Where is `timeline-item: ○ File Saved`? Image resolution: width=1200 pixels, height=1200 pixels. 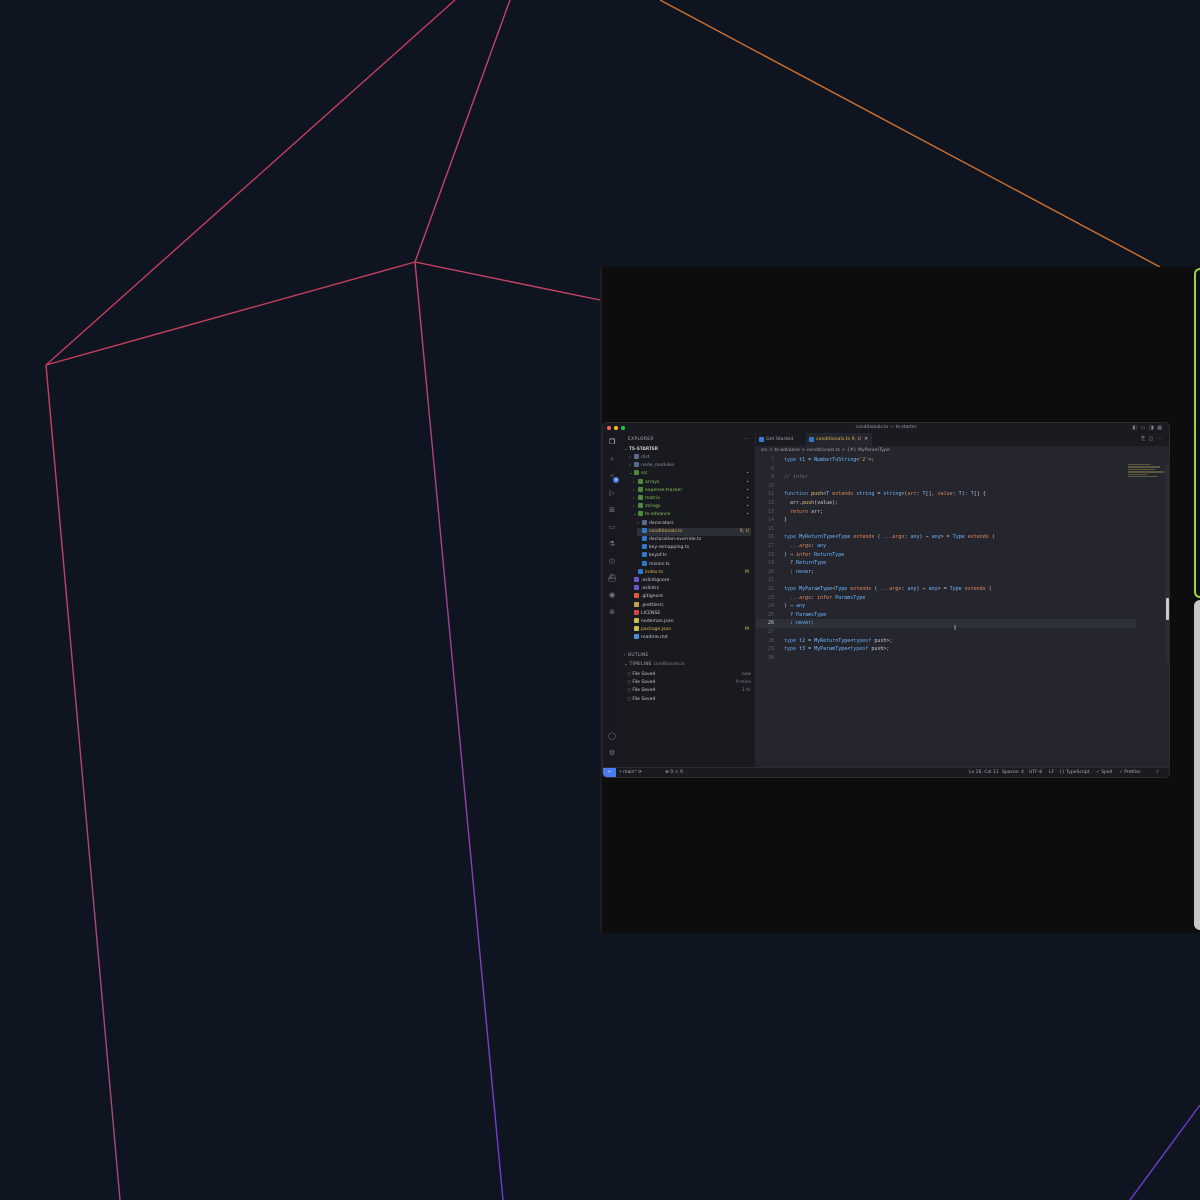
timeline-item: ○ File Saved is located at coordinates (689, 700).